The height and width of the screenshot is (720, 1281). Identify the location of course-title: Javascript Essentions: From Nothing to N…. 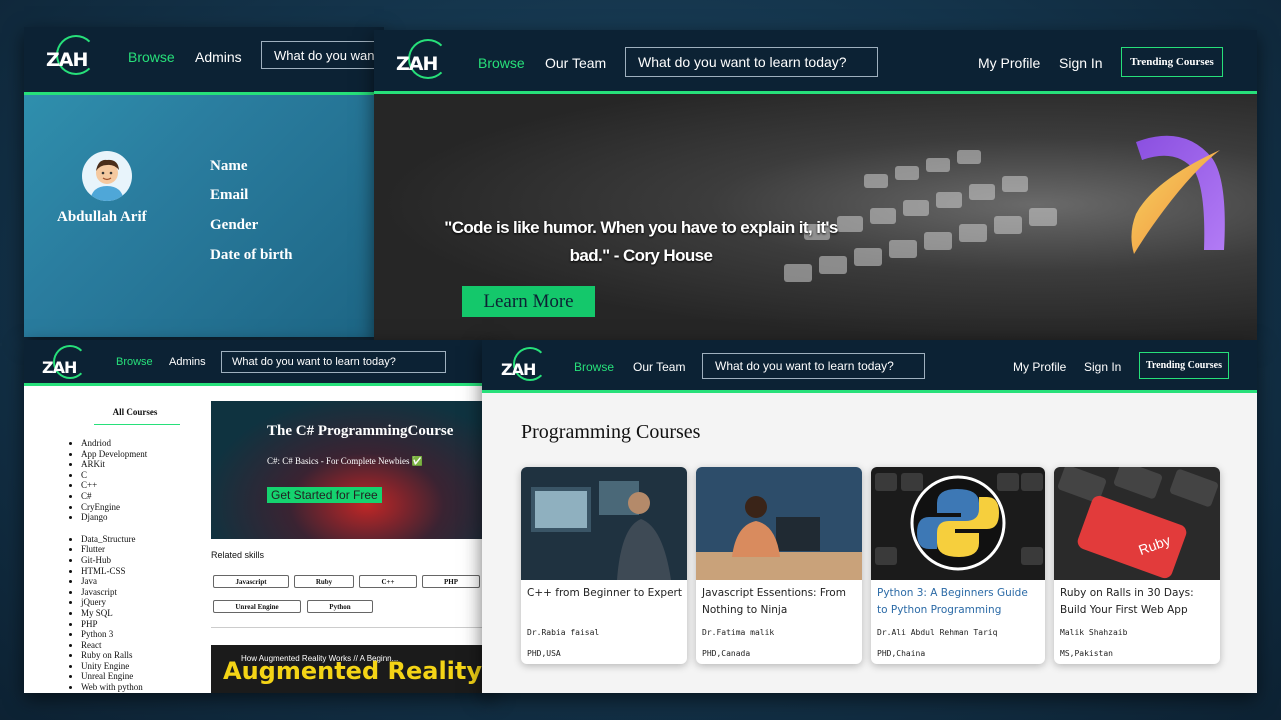
(780, 602).